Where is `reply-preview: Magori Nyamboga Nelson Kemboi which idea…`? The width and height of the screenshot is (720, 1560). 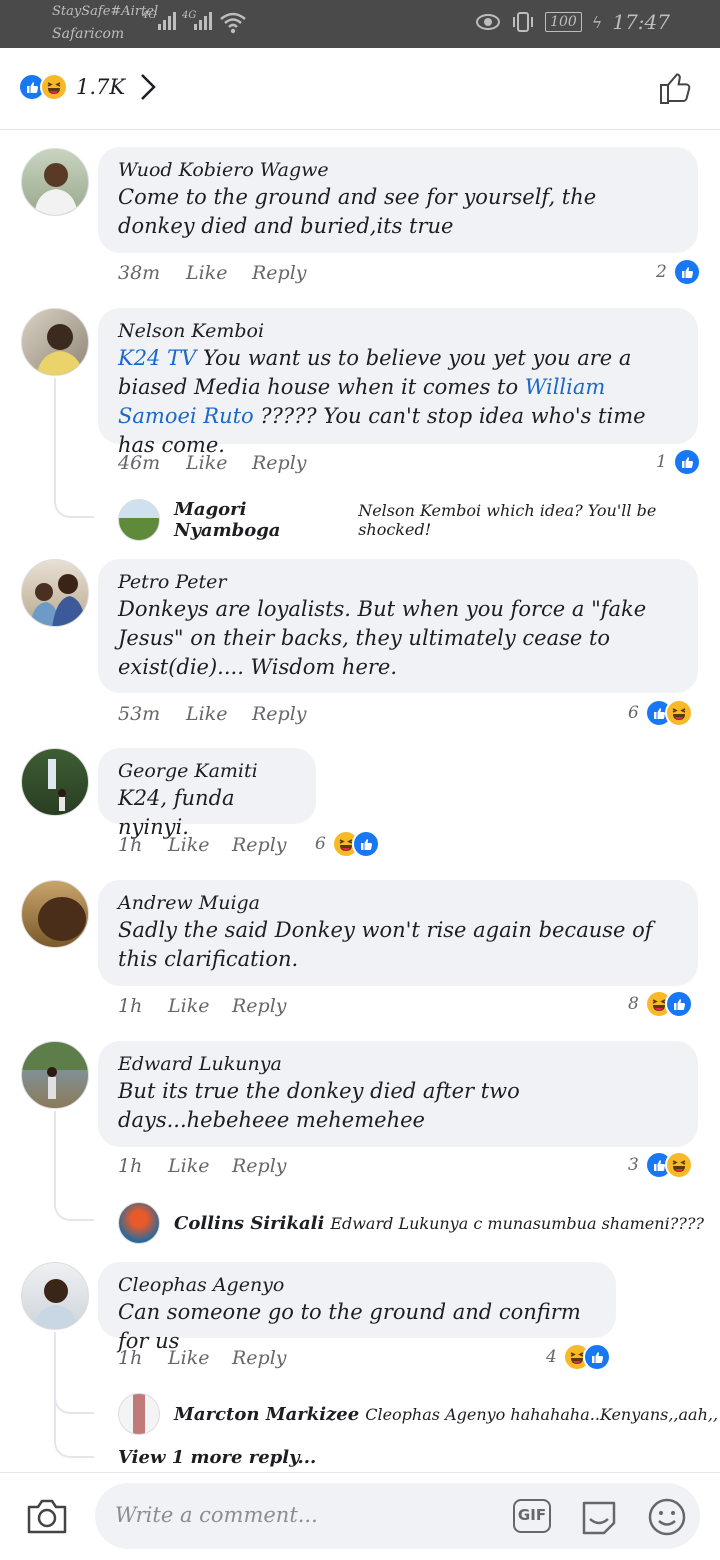 reply-preview: Magori Nyamboga Nelson Kemboi which idea… is located at coordinates (419, 520).